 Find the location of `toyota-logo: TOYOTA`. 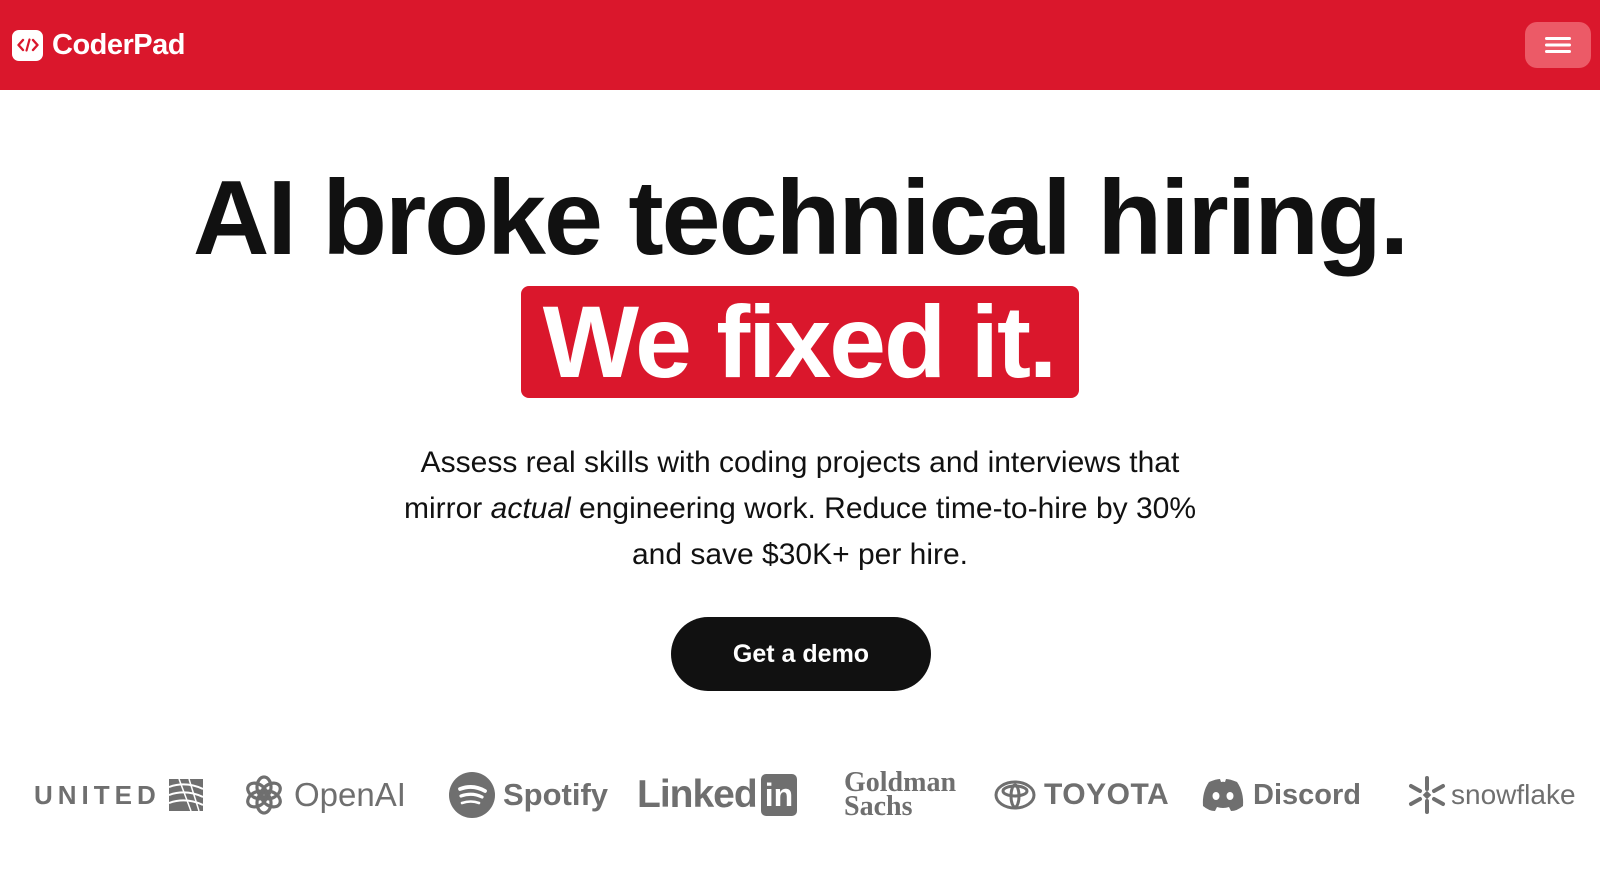

toyota-logo: TOYOTA is located at coordinates (1081, 795).